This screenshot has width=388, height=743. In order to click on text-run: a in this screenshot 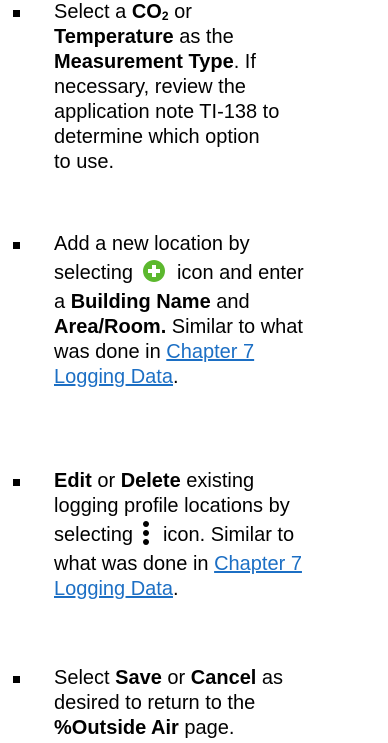, I will do `click(62, 302)`.